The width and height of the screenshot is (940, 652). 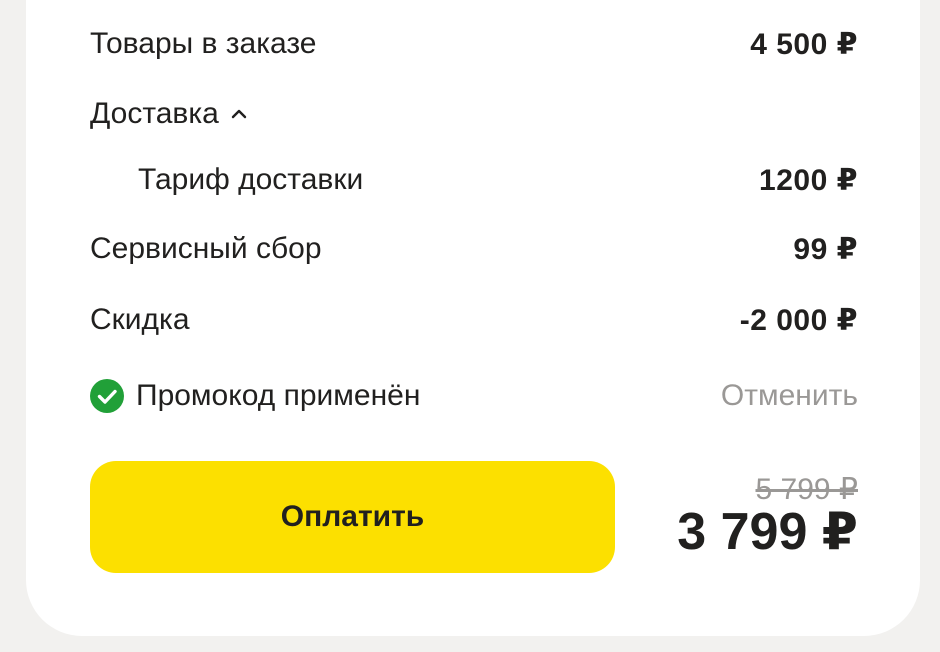 What do you see at coordinates (474, 44) in the screenshot?
I see `items-row: Товары в заказе 4 500 ₽` at bounding box center [474, 44].